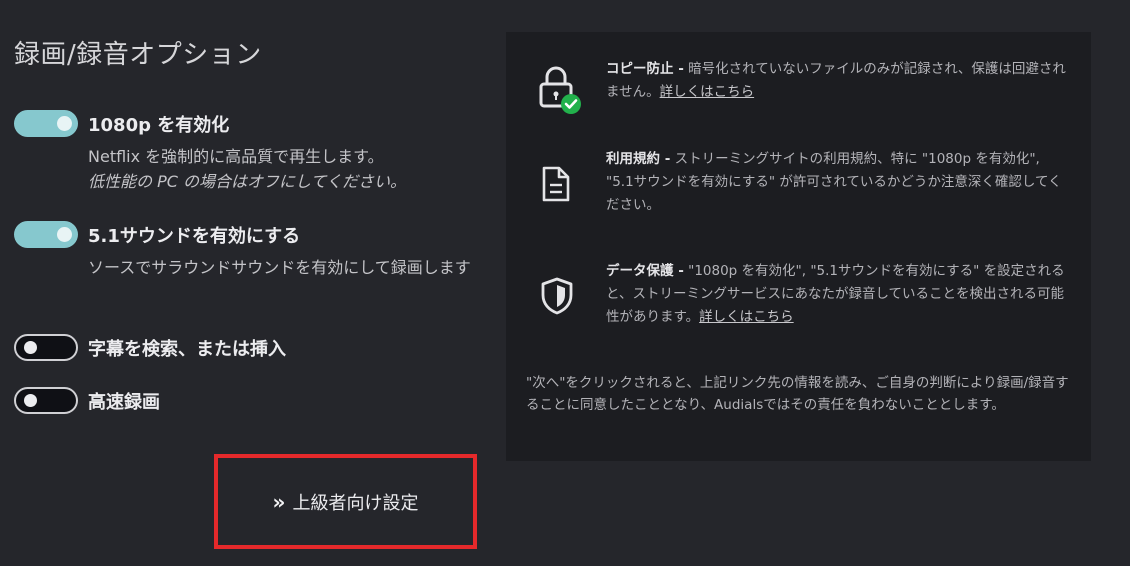  I want to click on toggle-surround, so click(46, 234).